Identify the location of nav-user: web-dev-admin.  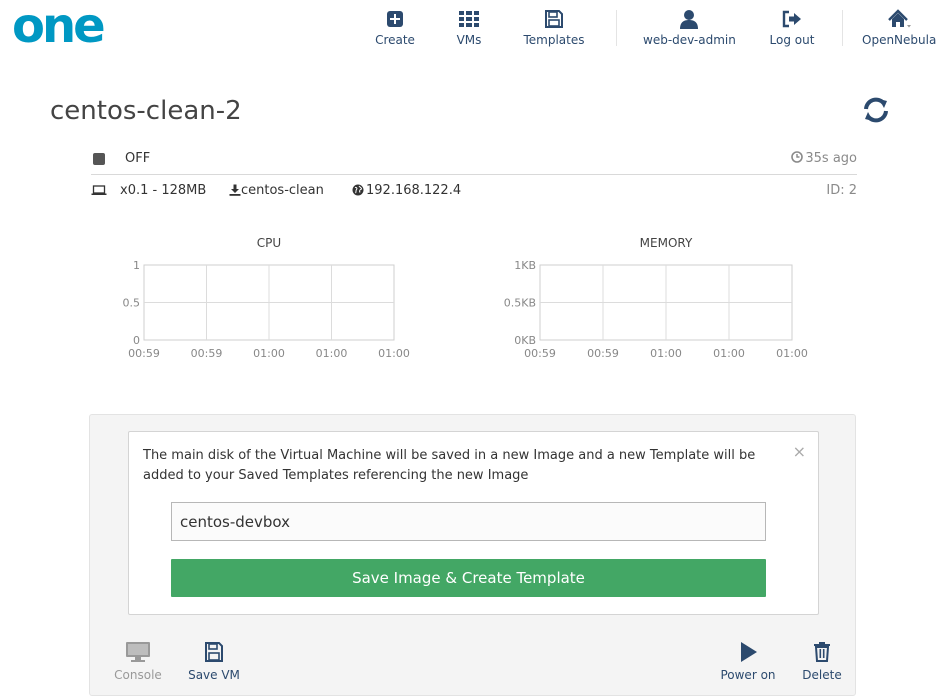
(689, 27).